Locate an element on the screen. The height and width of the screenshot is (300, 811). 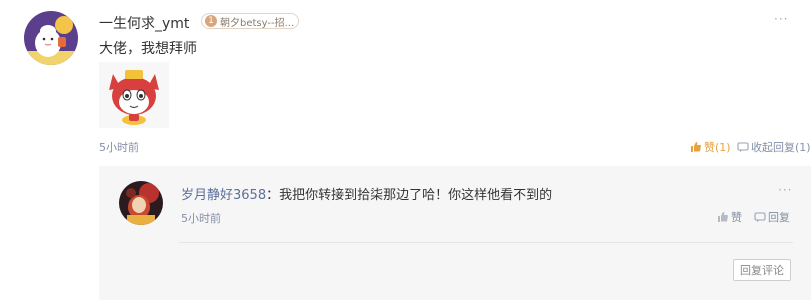
reply-comment-button: 回复评论 is located at coordinates (762, 270).